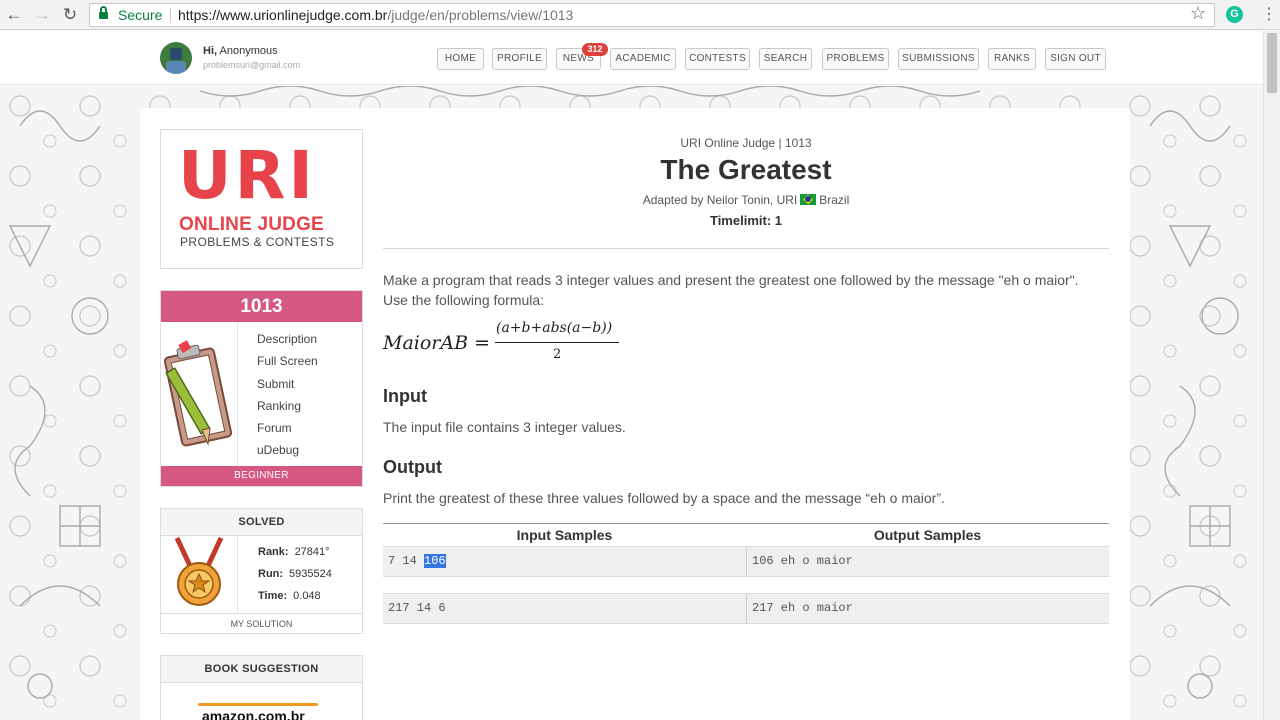  Describe the element at coordinates (261, 623) in the screenshot. I see `my-solution-link: MY SOLUTION` at that location.